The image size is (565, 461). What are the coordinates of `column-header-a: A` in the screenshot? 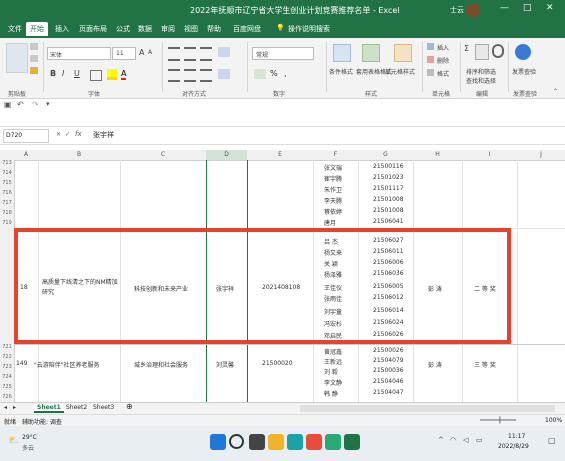 It's located at (26, 155).